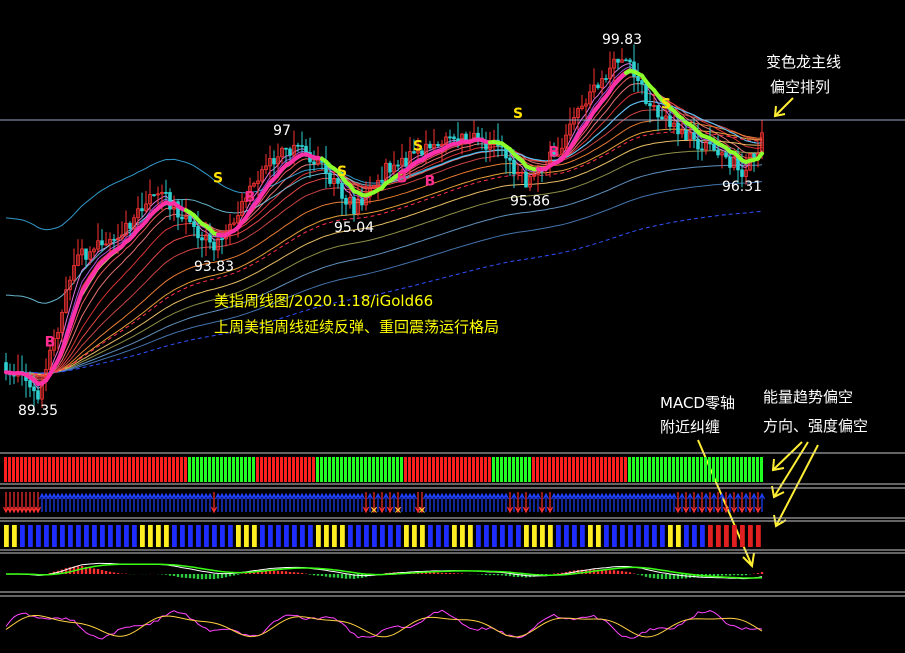 The width and height of the screenshot is (905, 653). What do you see at coordinates (622, 40) in the screenshot?
I see `price-label: 99.83` at bounding box center [622, 40].